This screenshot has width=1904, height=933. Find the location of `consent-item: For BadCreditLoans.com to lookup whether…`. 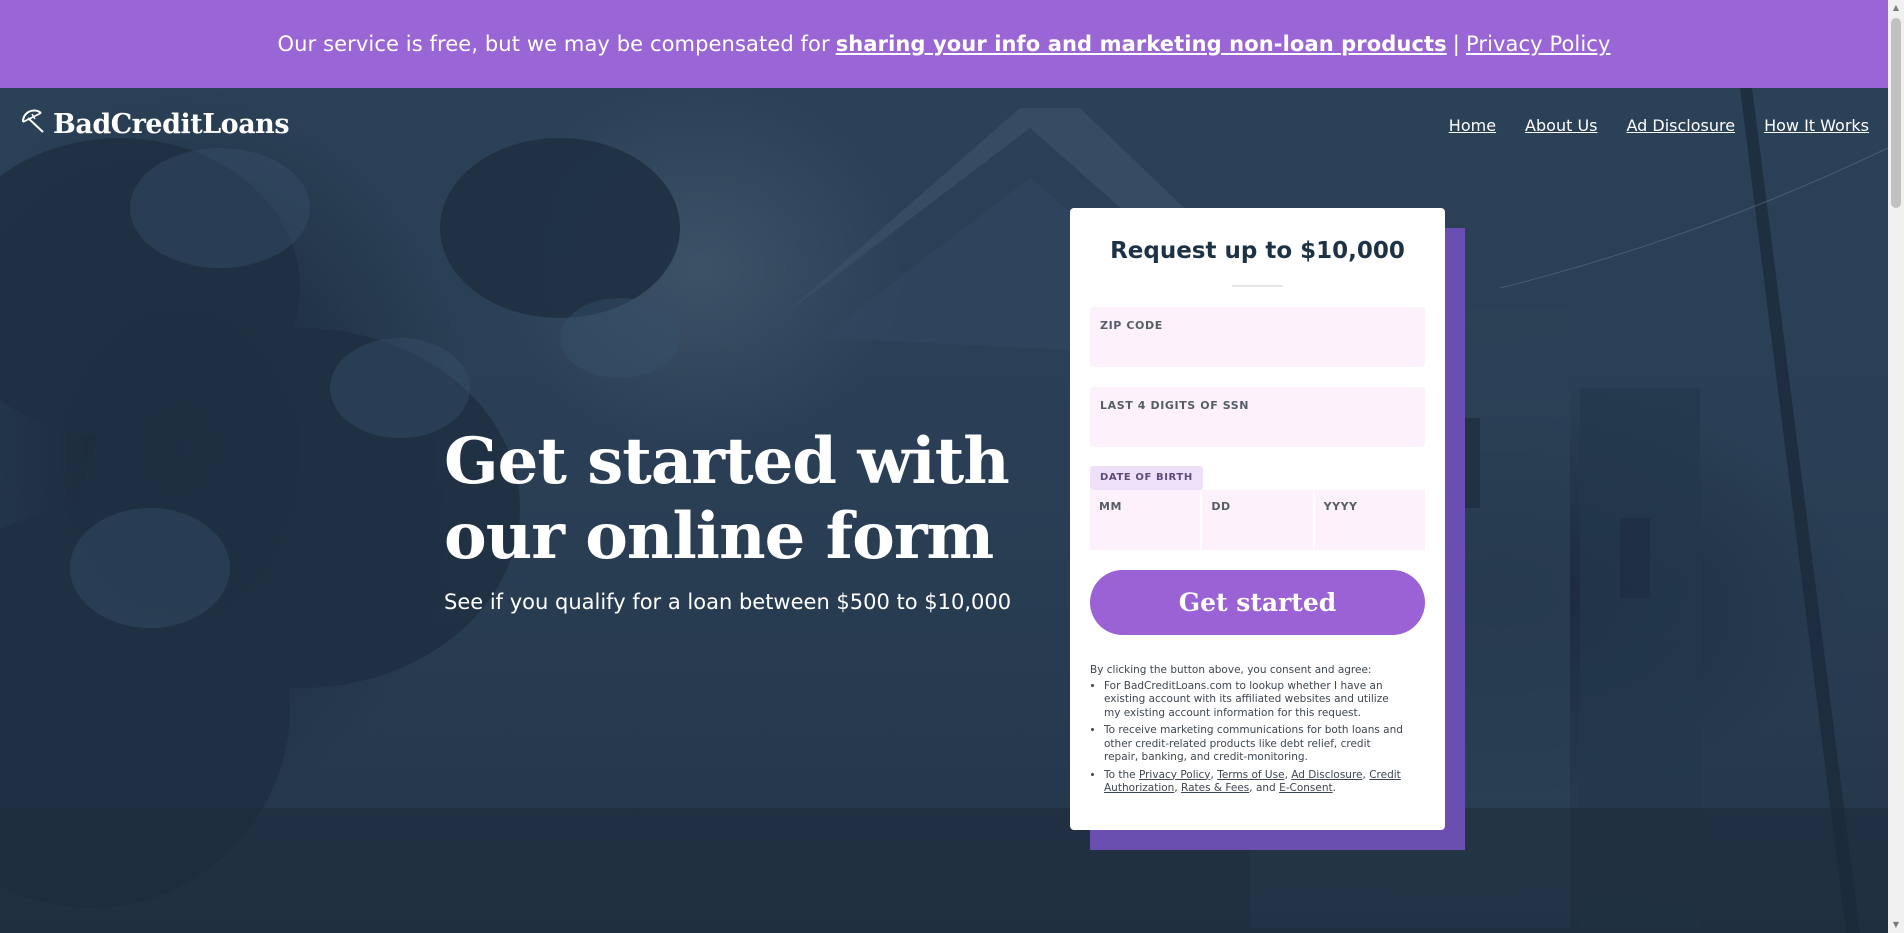

consent-item: For BadCreditLoans.com to lookup whether… is located at coordinates (1256, 700).